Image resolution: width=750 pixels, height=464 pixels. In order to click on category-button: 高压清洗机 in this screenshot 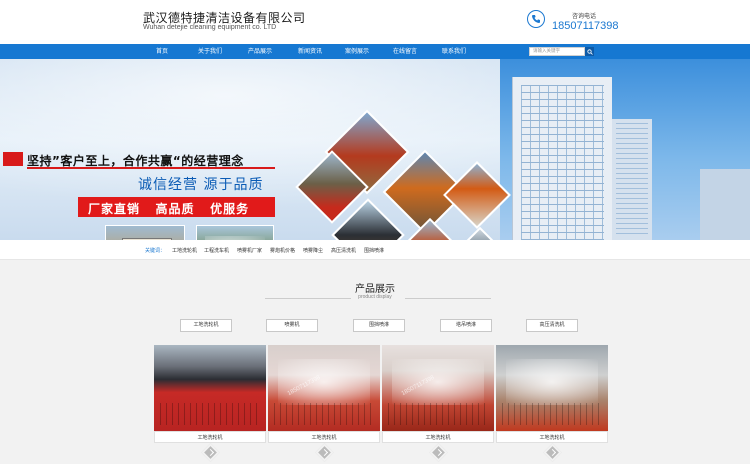, I will do `click(552, 325)`.